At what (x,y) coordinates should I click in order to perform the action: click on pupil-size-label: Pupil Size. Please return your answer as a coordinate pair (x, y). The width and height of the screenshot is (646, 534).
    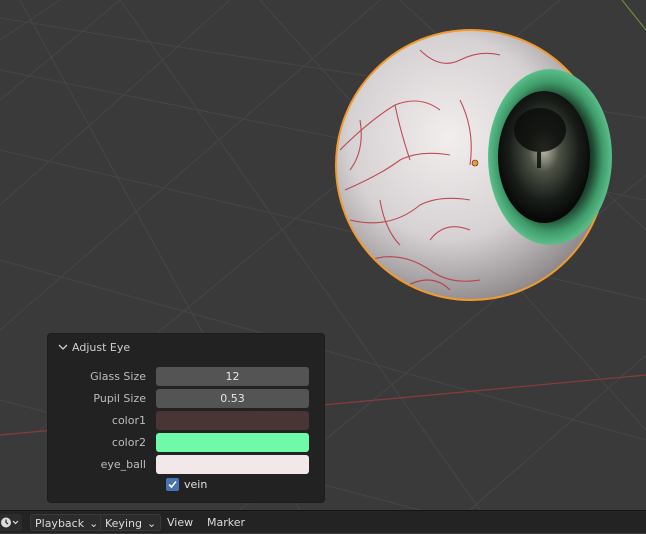
    Looking at the image, I should click on (119, 398).